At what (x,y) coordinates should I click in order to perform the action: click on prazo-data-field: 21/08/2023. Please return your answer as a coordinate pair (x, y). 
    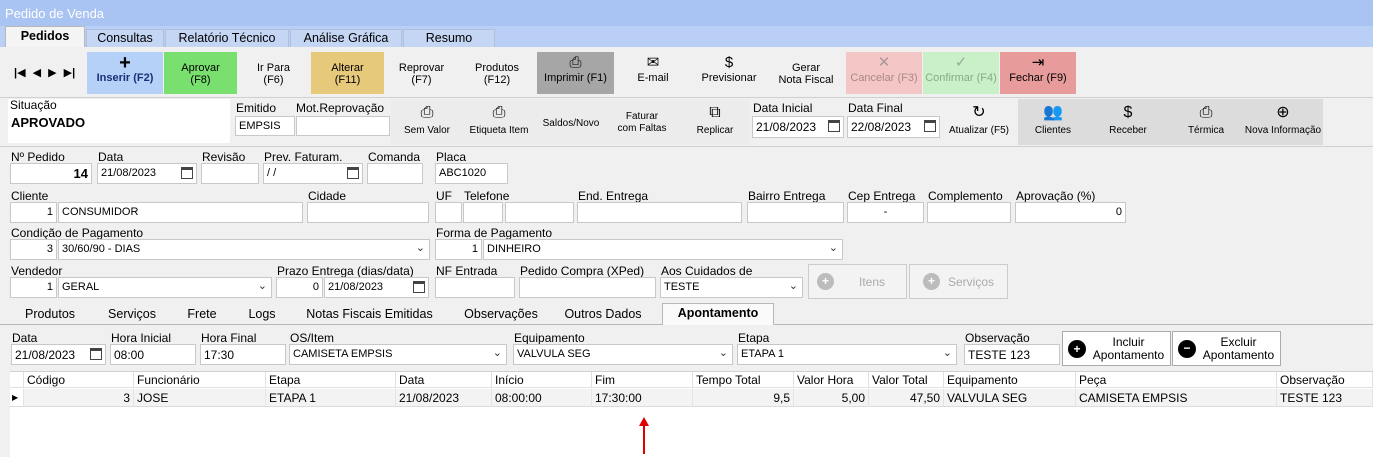
    Looking at the image, I should click on (376, 287).